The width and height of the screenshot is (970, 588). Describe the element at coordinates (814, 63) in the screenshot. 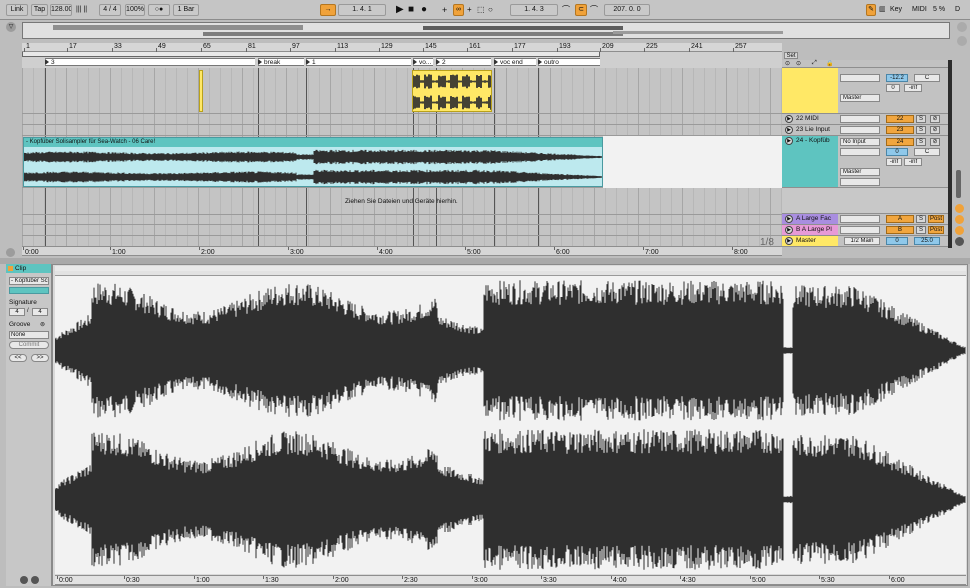

I see `expand-icon: ⤢` at that location.